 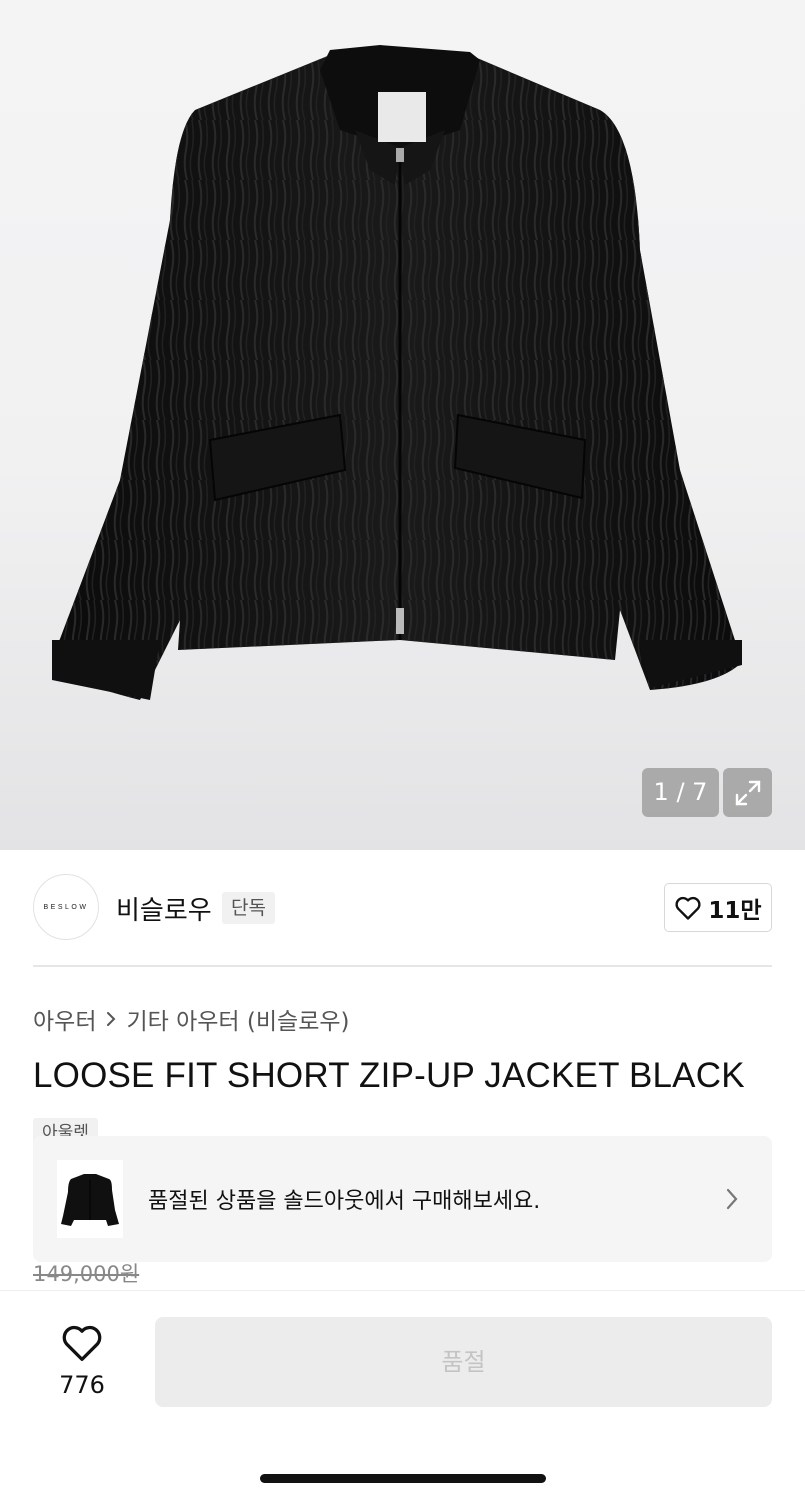 I want to click on wishlist-button: 776, so click(x=82, y=1361).